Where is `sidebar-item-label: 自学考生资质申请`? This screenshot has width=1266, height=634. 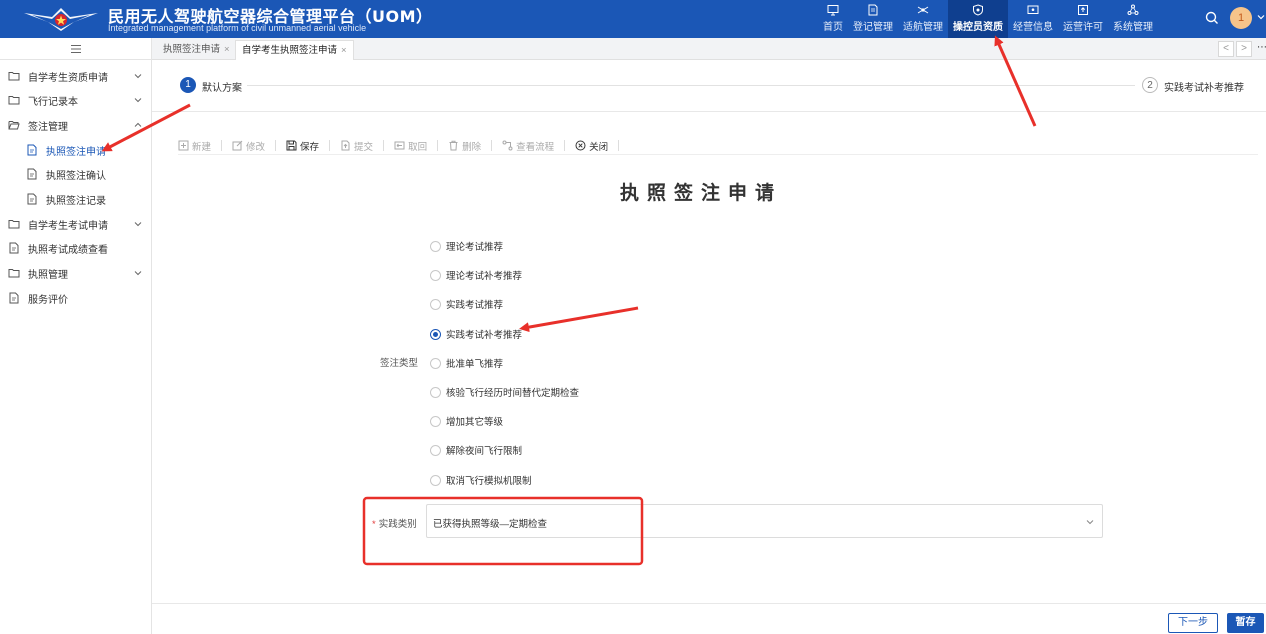
sidebar-item-label: 自学考生资质申请 is located at coordinates (68, 78).